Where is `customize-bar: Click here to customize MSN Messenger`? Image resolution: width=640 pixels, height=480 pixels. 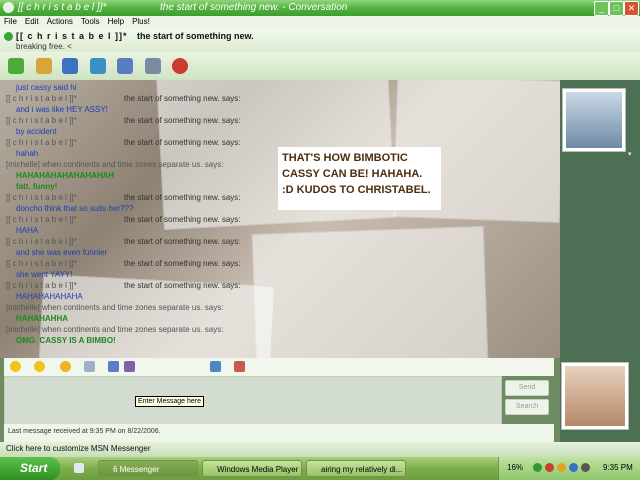
customize-bar: Click here to customize MSN Messenger is located at coordinates (320, 449).